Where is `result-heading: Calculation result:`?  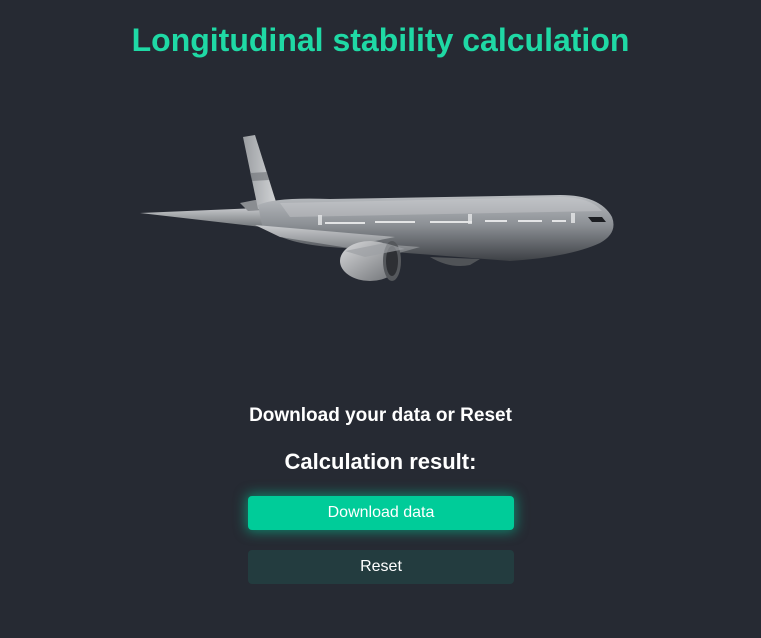
result-heading: Calculation result: is located at coordinates (380, 461).